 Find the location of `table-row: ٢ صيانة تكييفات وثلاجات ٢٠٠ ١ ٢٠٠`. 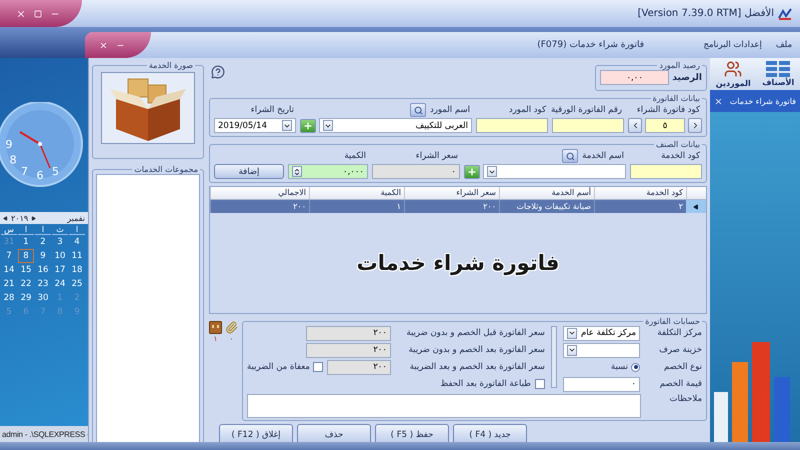

table-row: ٢ صيانة تكييفات وثلاجات ٢٠٠ ١ ٢٠٠ is located at coordinates (458, 206).